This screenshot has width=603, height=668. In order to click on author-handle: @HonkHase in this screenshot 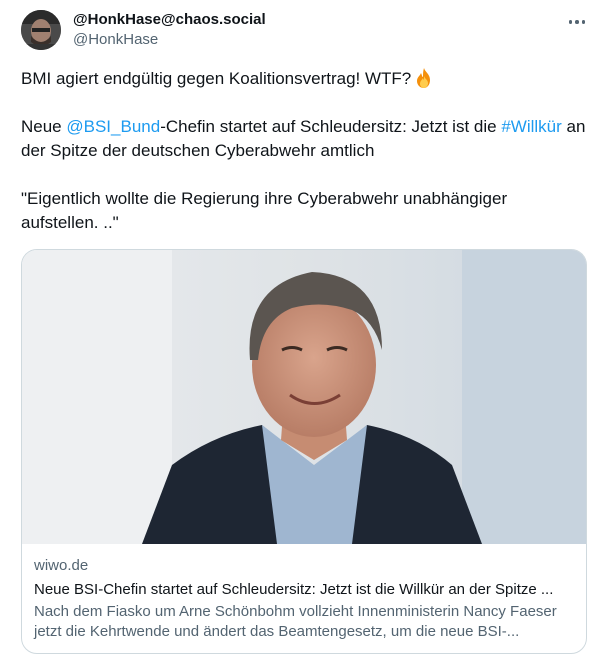, I will do `click(115, 40)`.